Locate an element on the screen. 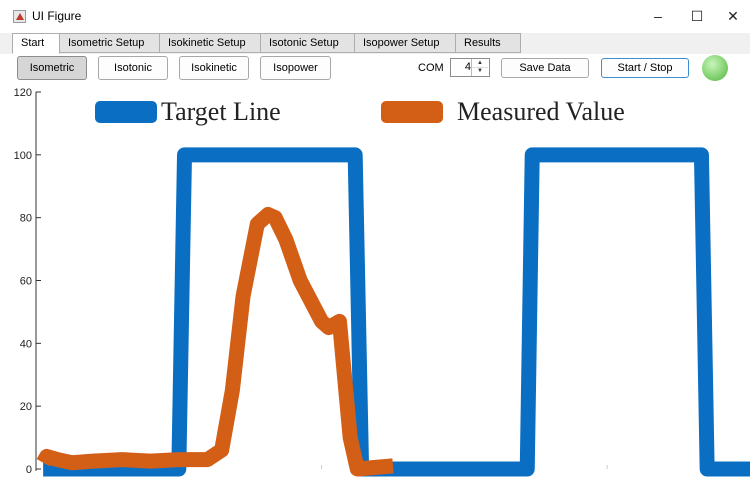 The height and width of the screenshot is (494, 750). y-tick-label: 20 is located at coordinates (26, 407).